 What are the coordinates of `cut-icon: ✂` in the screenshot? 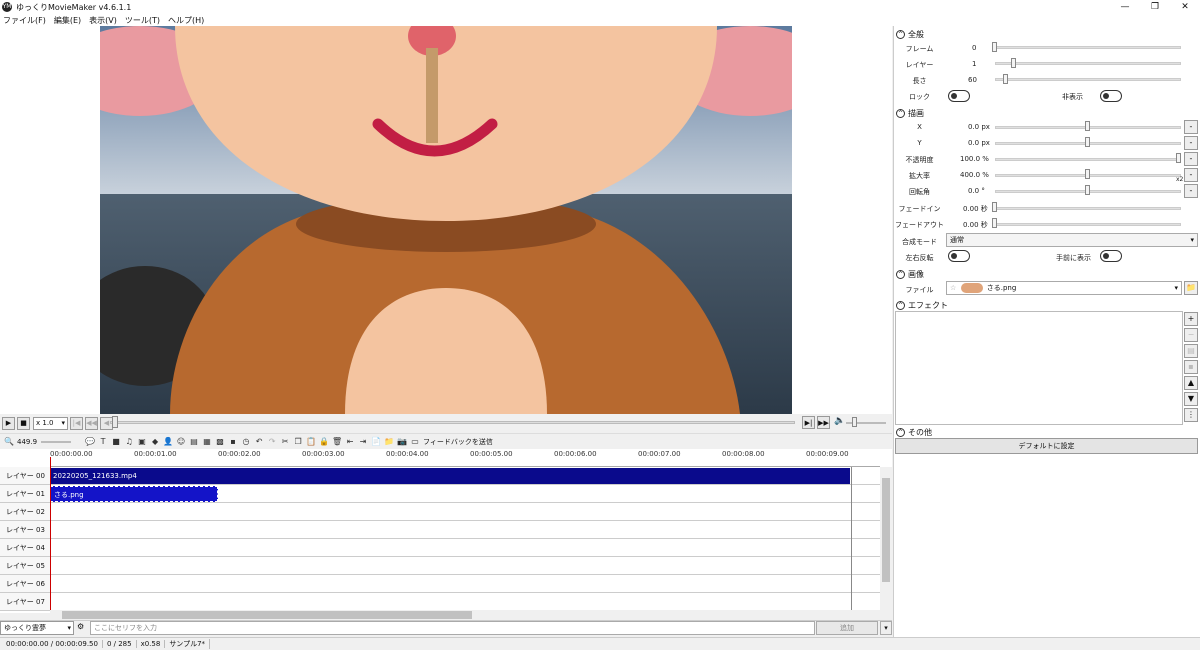 It's located at (285, 442).